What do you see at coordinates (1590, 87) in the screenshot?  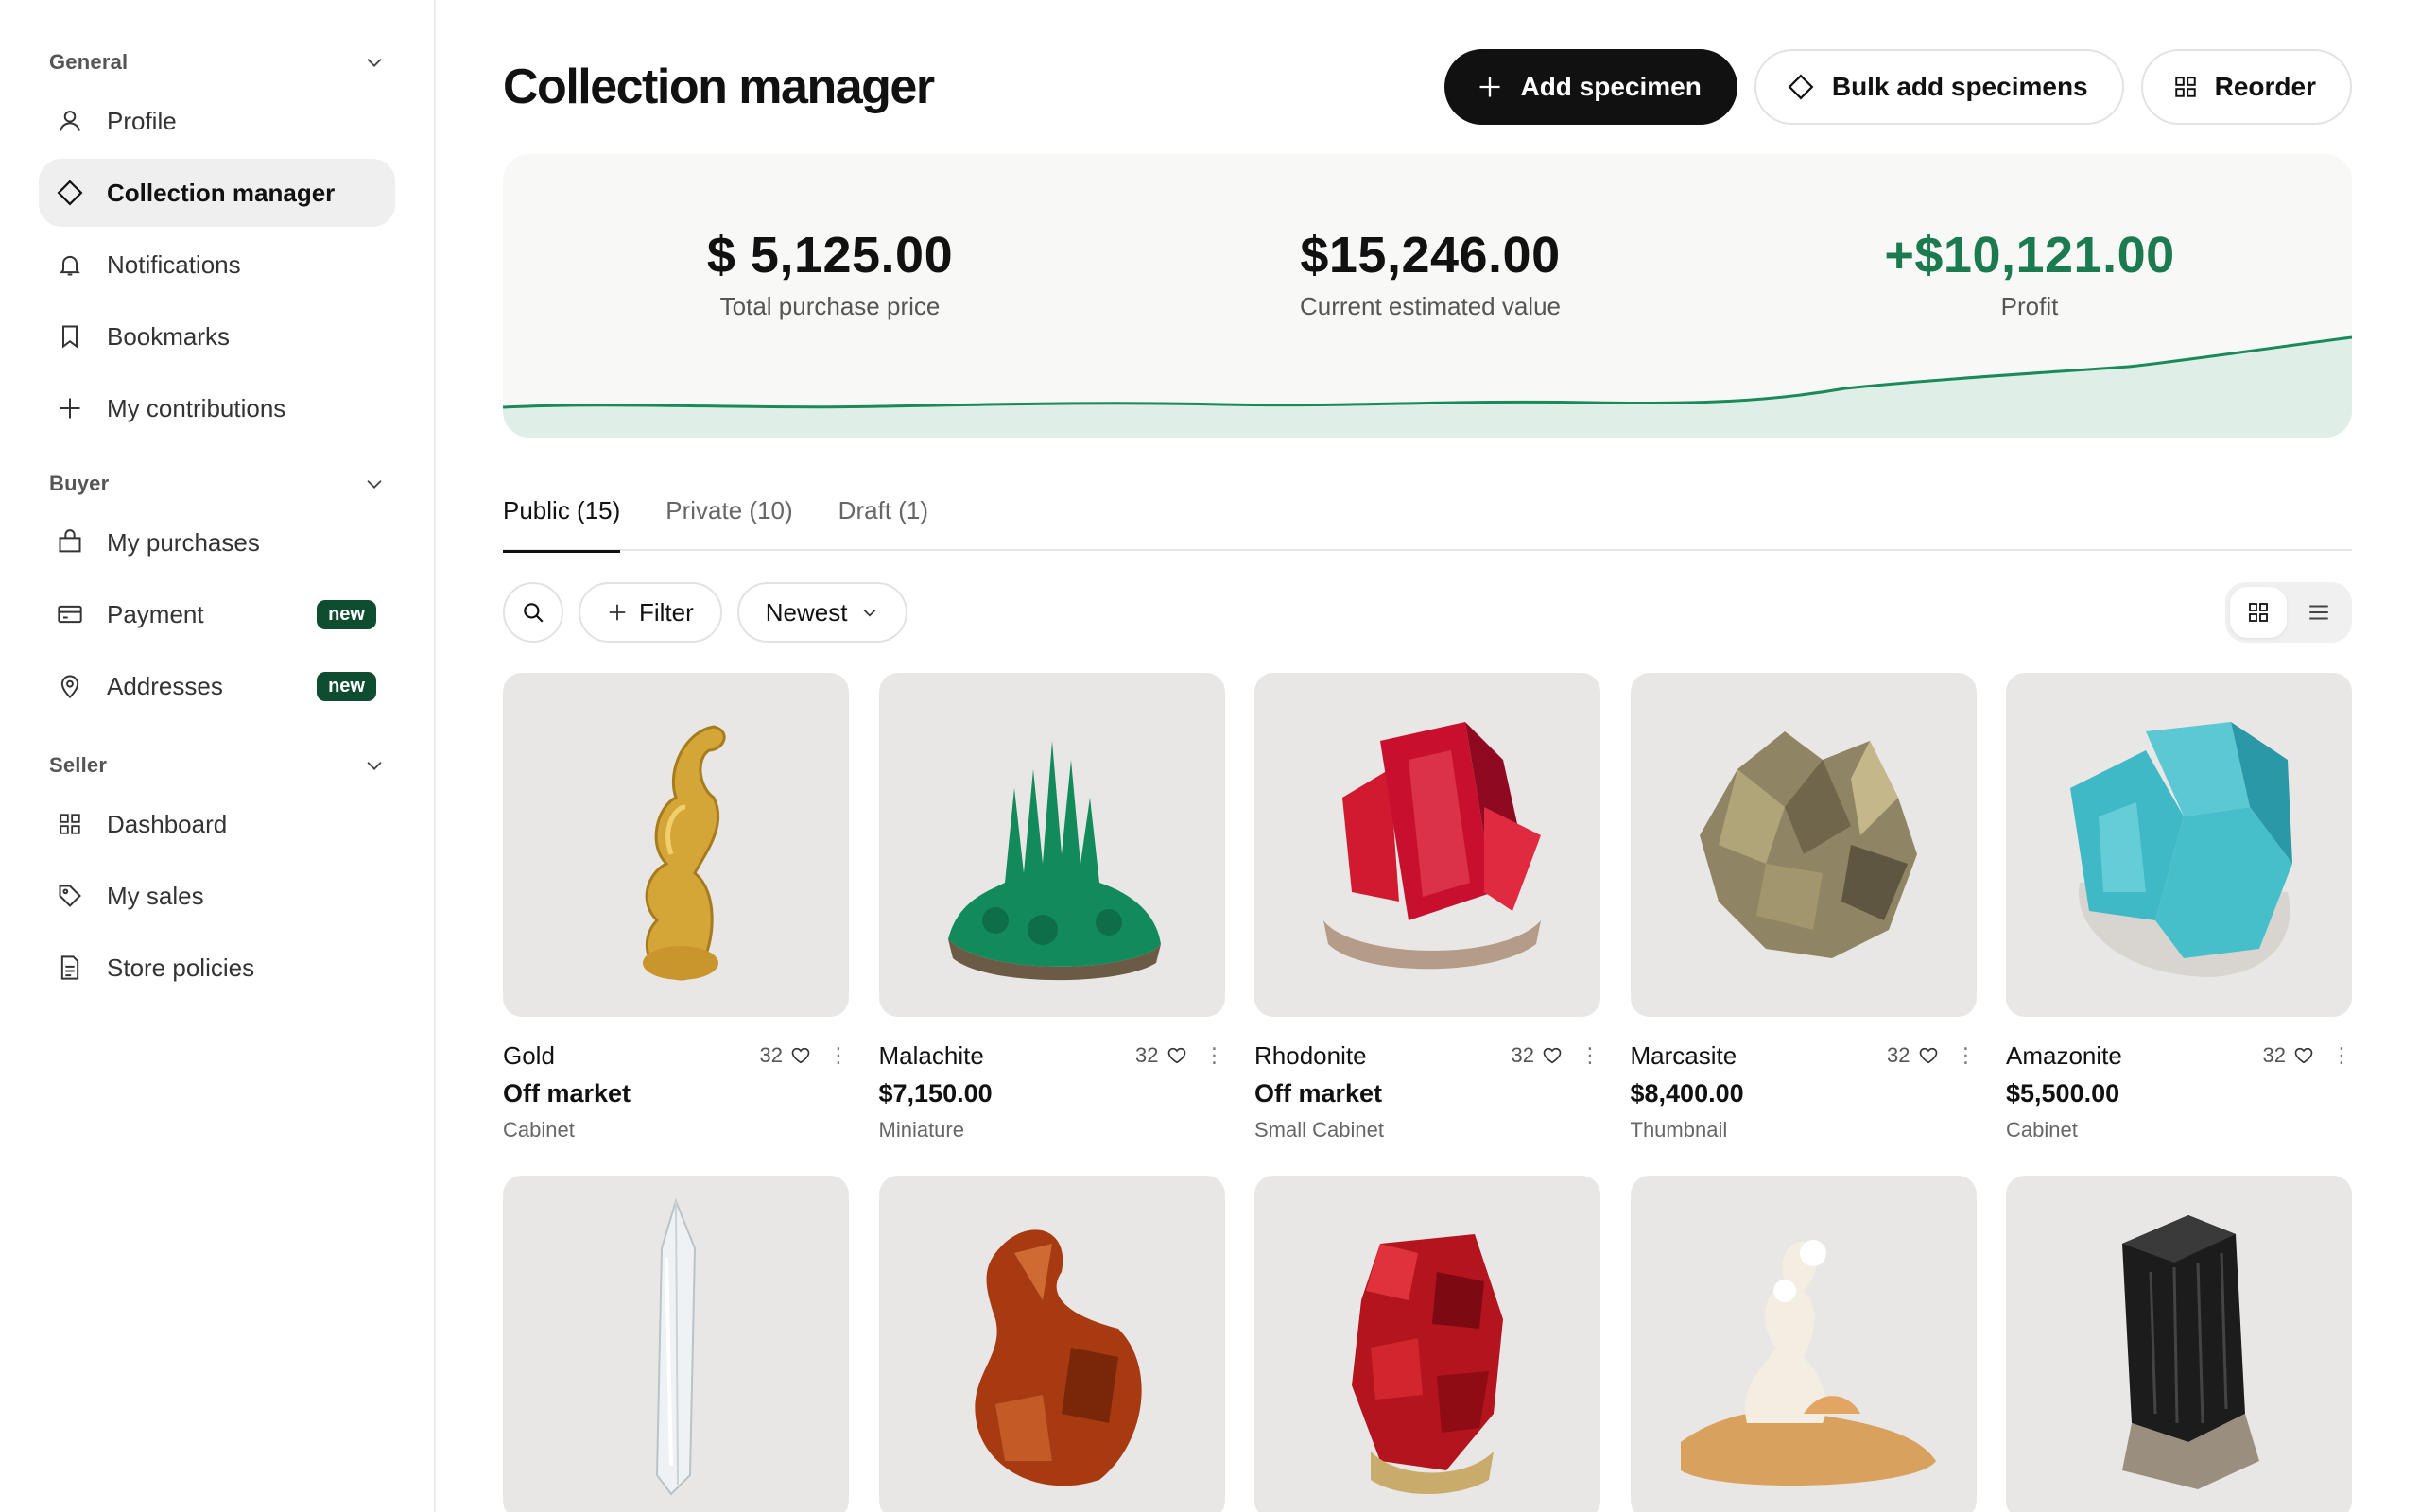 I see `add-specimen-button: Add specimen` at bounding box center [1590, 87].